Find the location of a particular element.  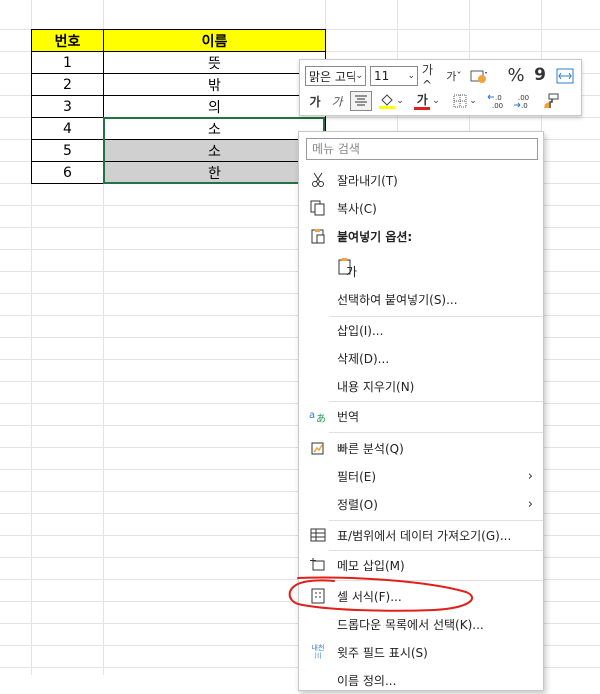

increase-decimal-button: .0.00 is located at coordinates (497, 101).